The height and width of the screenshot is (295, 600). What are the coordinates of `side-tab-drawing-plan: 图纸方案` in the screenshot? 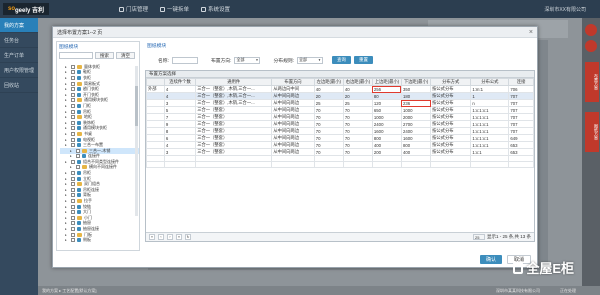 It's located at (592, 132).